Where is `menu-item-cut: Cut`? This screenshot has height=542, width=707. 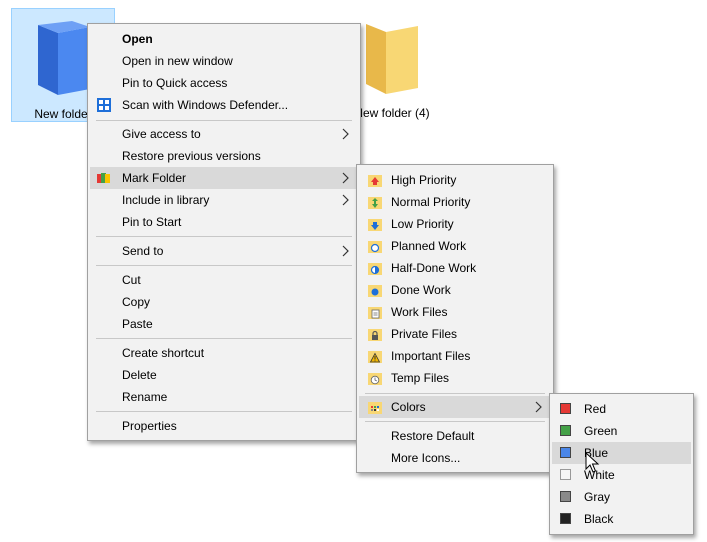 menu-item-cut: Cut is located at coordinates (224, 280).